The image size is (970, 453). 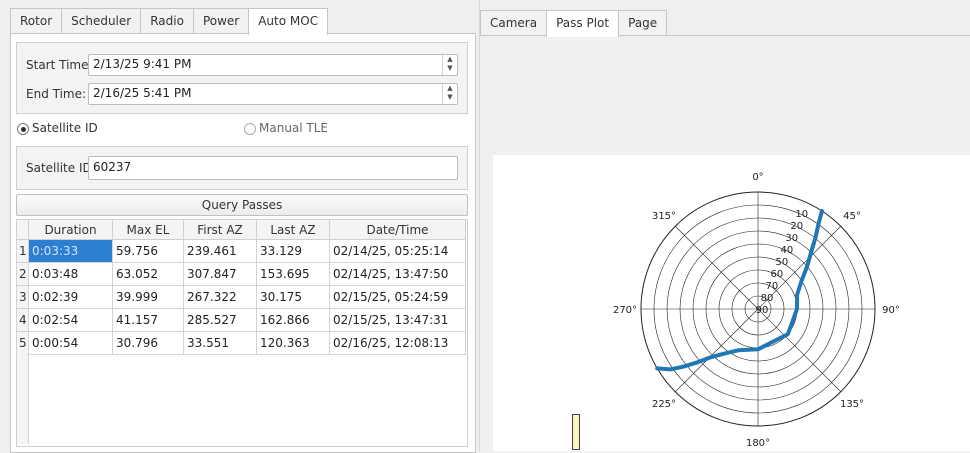 I want to click on azimuth-label: 180°, so click(x=758, y=443).